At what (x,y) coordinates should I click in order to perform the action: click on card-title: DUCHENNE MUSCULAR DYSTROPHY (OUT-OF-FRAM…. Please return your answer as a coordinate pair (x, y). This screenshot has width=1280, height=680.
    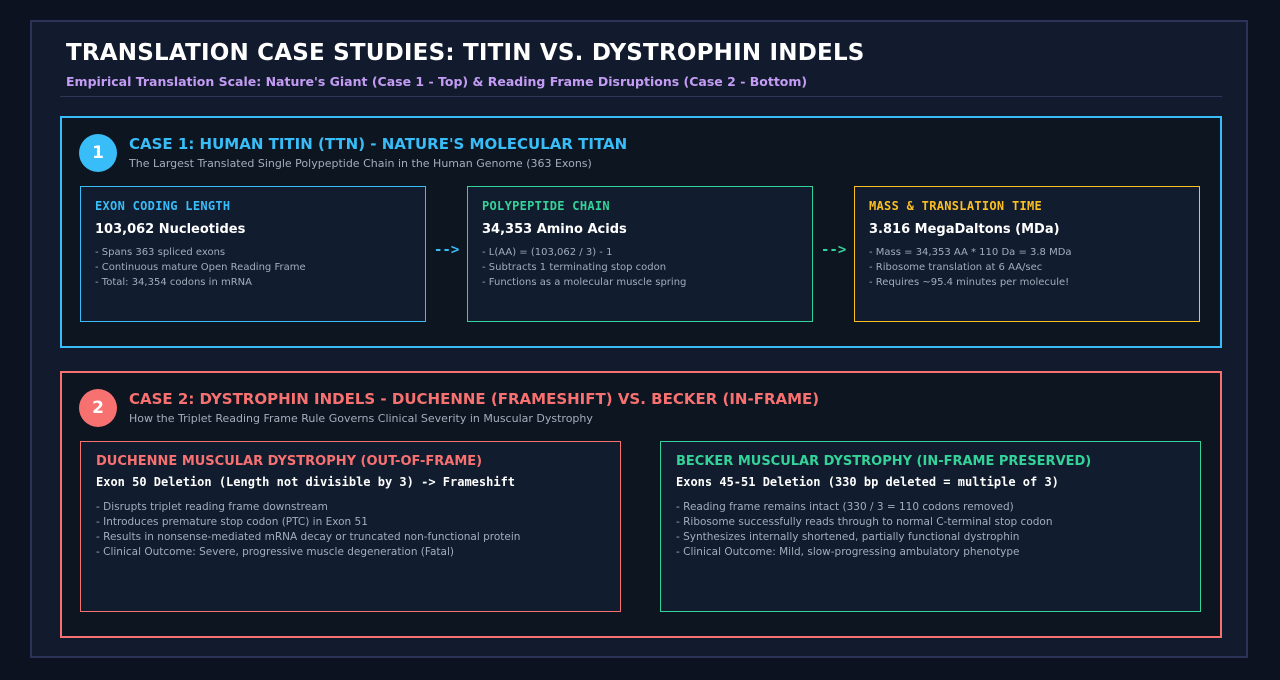
    Looking at the image, I should click on (289, 461).